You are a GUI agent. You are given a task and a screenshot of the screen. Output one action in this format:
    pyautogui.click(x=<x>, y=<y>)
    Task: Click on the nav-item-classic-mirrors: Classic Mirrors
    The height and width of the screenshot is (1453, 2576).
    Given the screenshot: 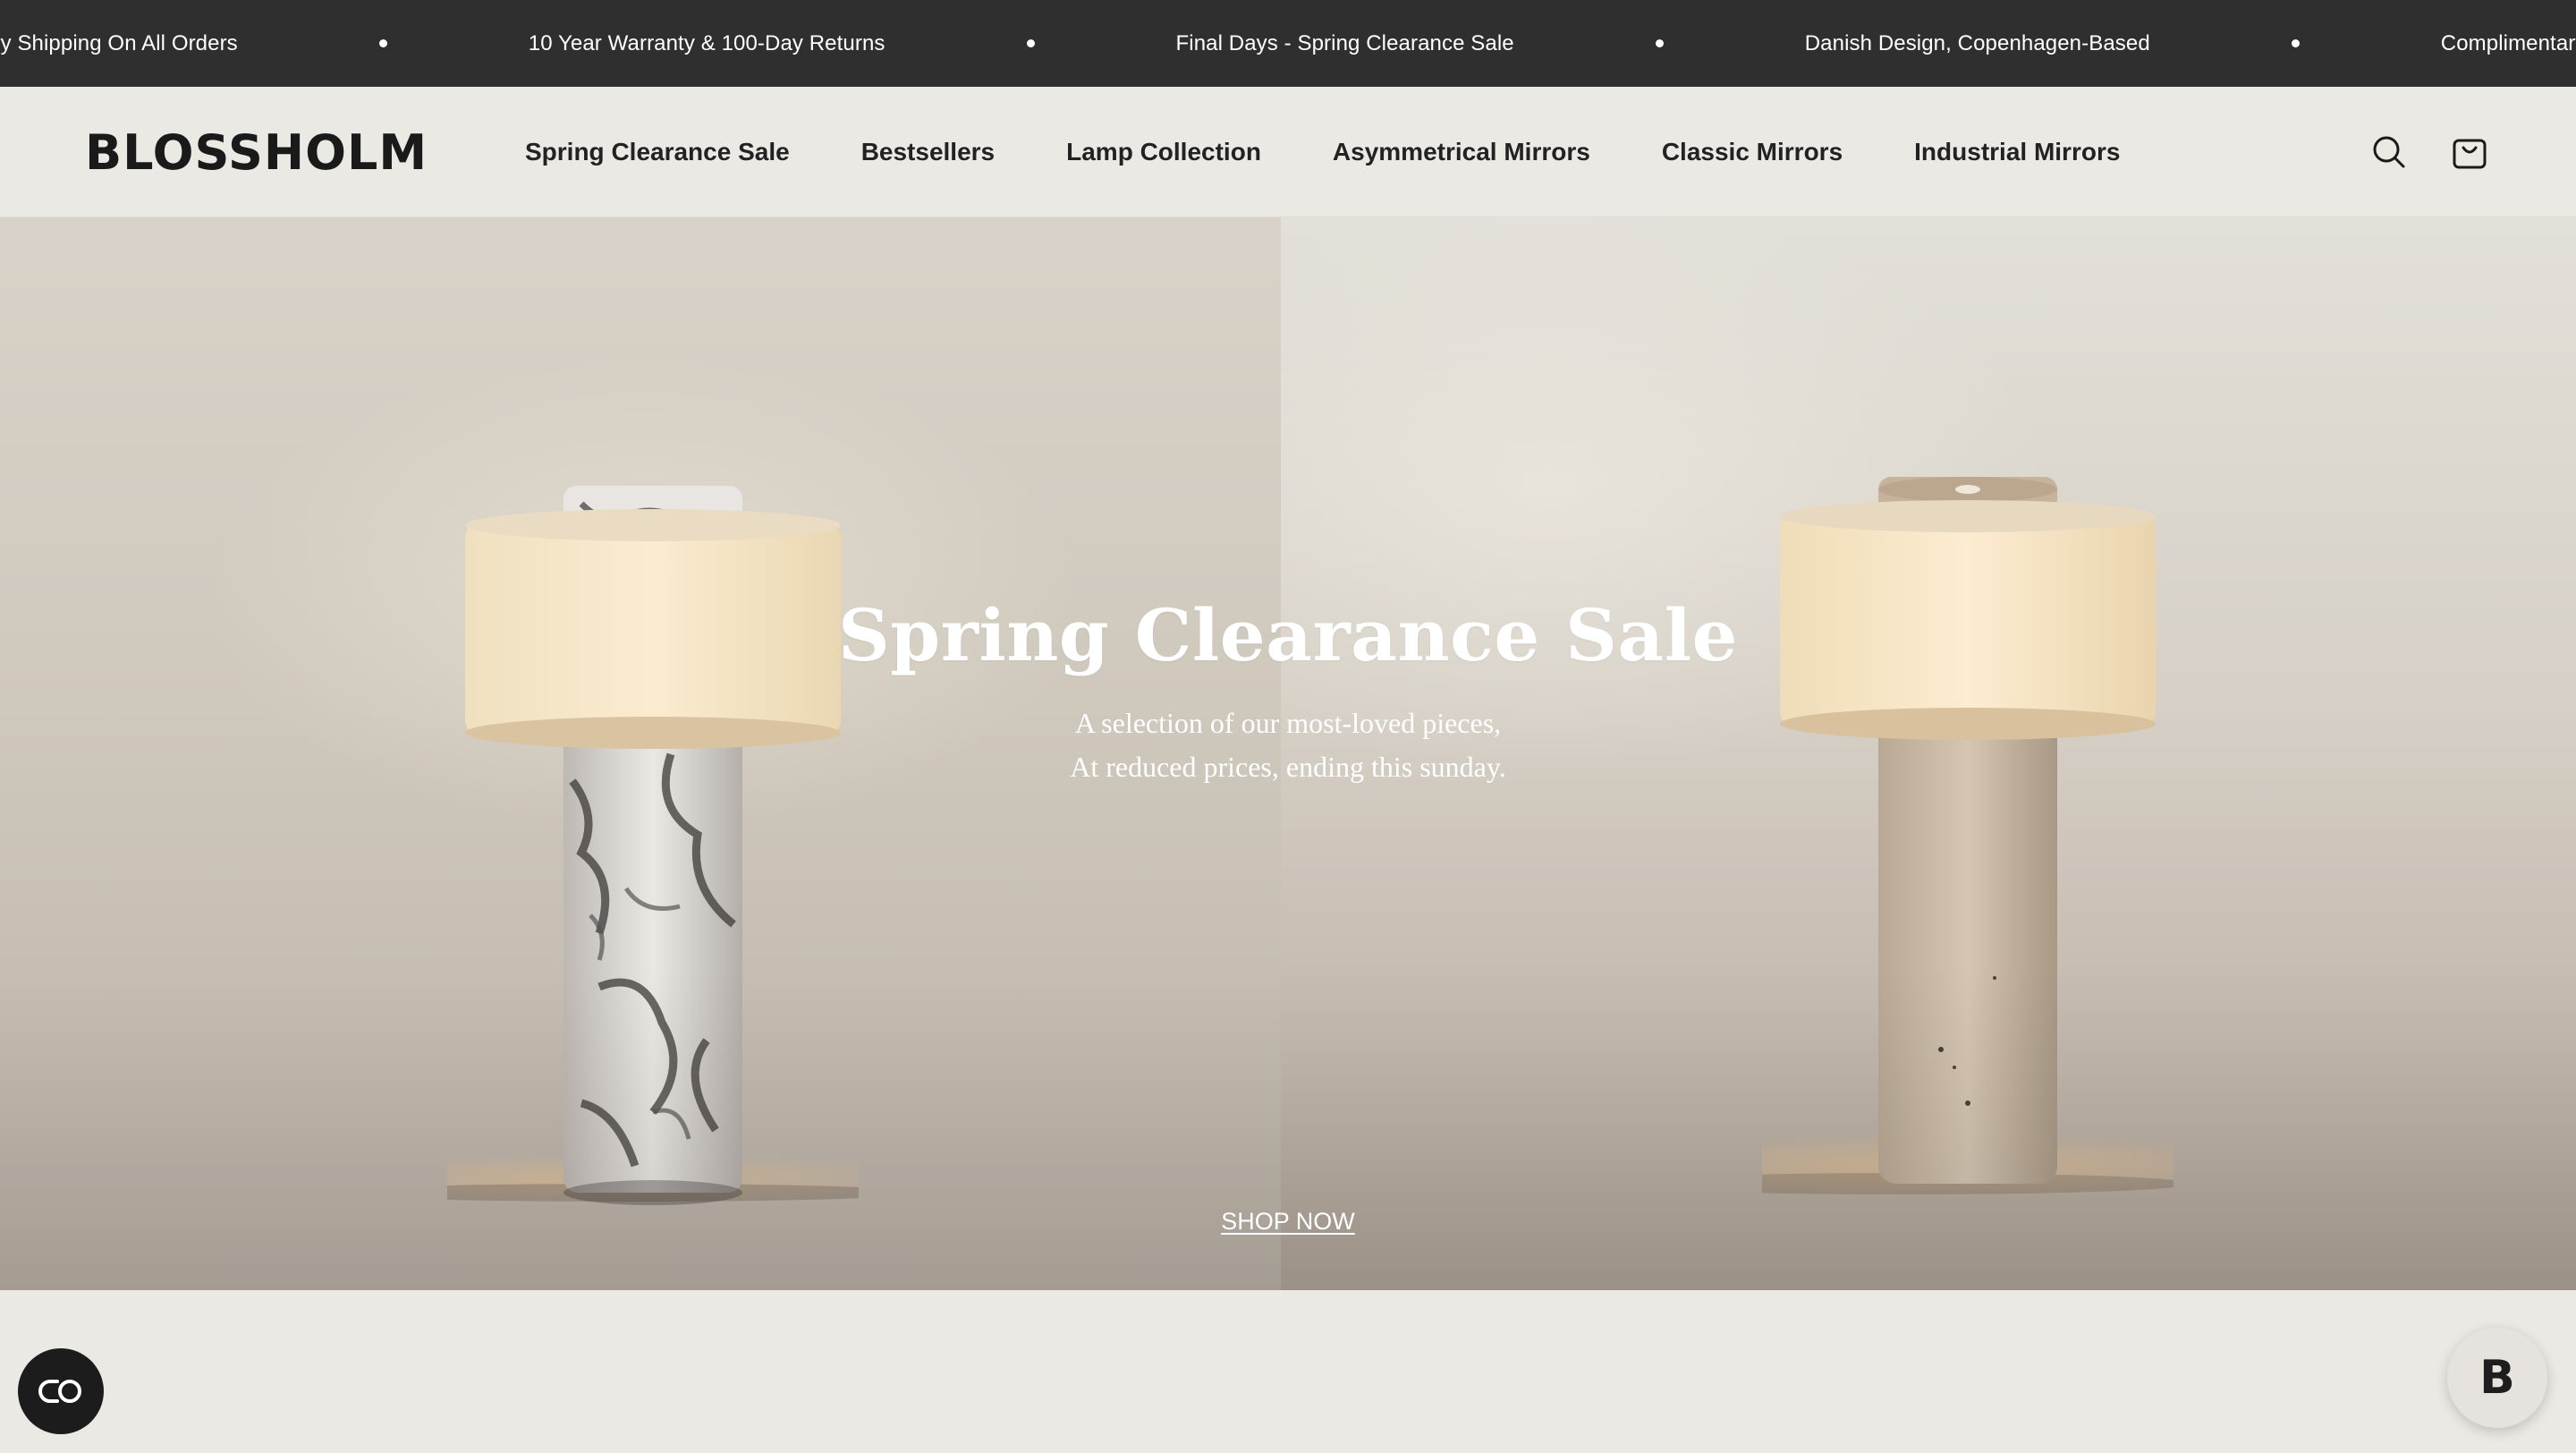 What is the action you would take?
    pyautogui.click(x=1752, y=152)
    